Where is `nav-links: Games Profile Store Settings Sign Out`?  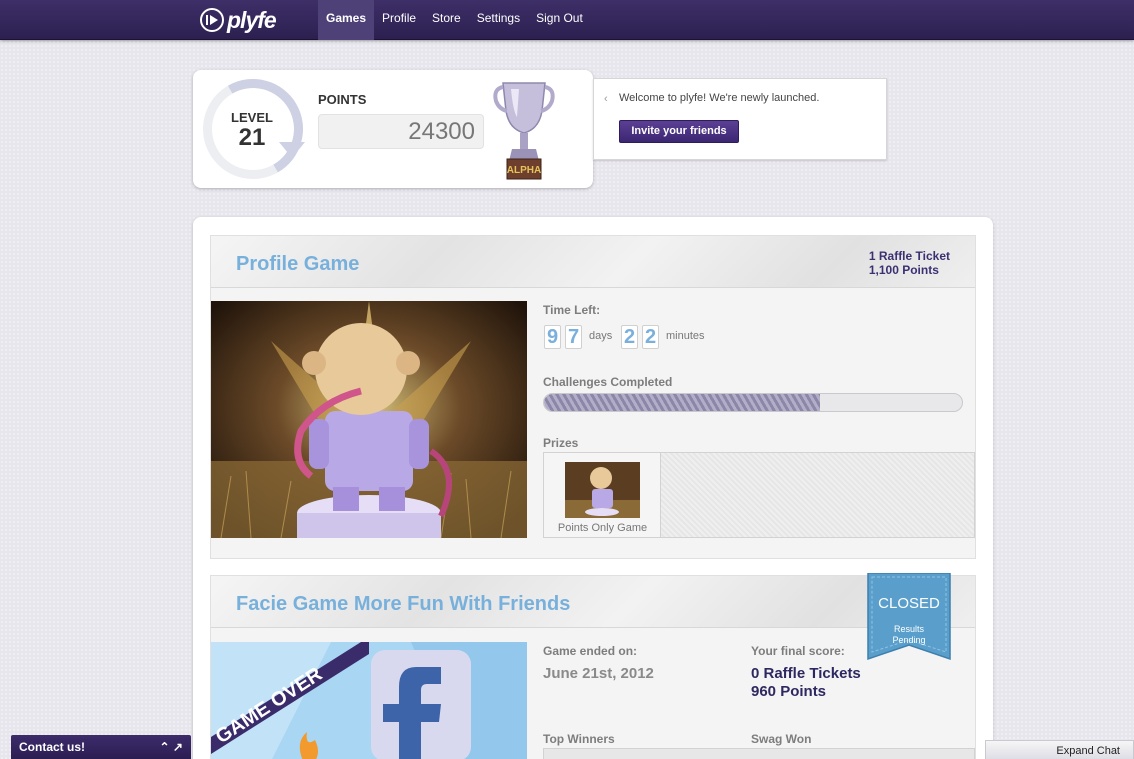 nav-links: Games Profile Store Settings Sign Out is located at coordinates (454, 20).